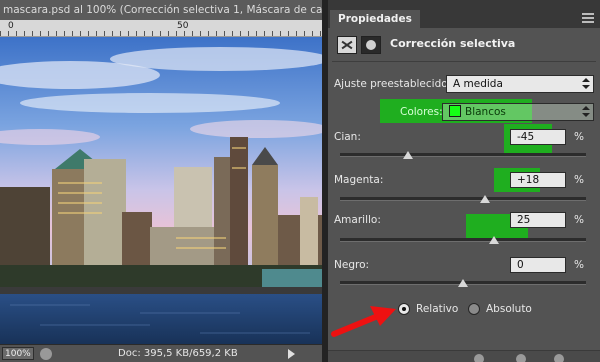 The image size is (600, 362). What do you see at coordinates (46, 354) in the screenshot?
I see `status-circle-icon` at bounding box center [46, 354].